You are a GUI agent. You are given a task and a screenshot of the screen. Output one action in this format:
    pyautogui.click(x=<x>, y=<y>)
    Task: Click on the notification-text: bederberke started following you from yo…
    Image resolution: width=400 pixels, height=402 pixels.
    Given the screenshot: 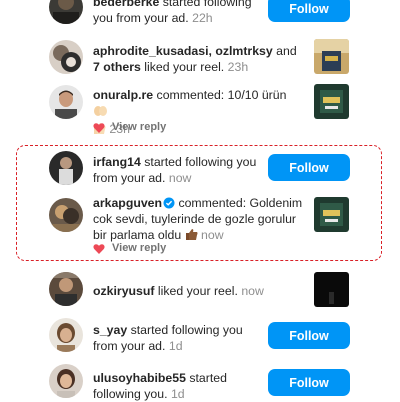 What is the action you would take?
    pyautogui.click(x=178, y=13)
    